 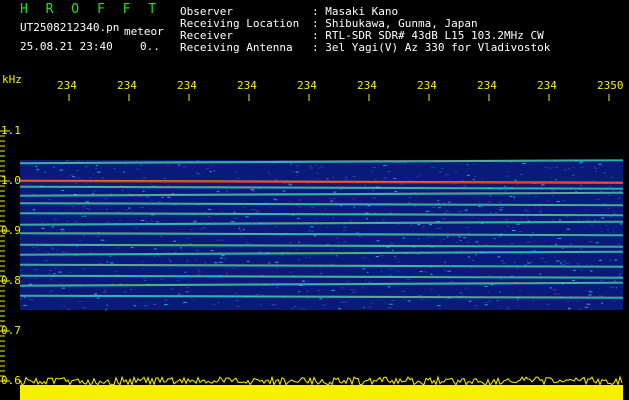 I want to click on counter: 0.., so click(x=150, y=46).